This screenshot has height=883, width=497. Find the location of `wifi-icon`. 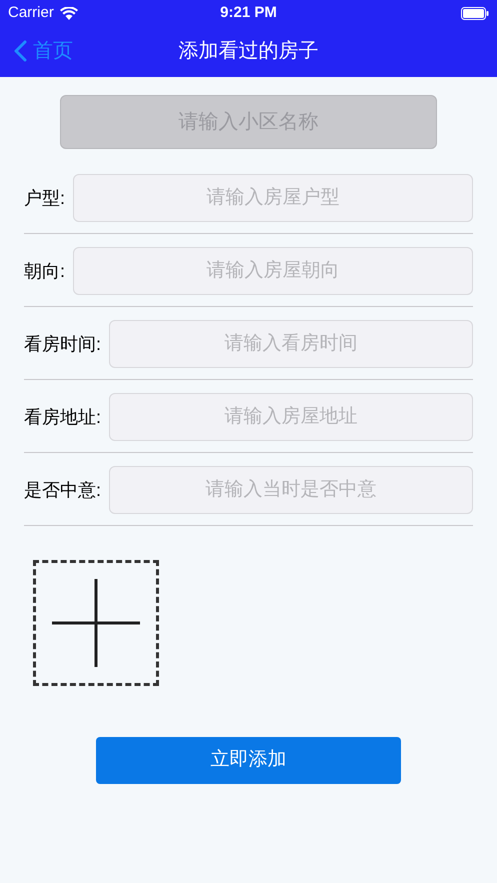

wifi-icon is located at coordinates (69, 13).